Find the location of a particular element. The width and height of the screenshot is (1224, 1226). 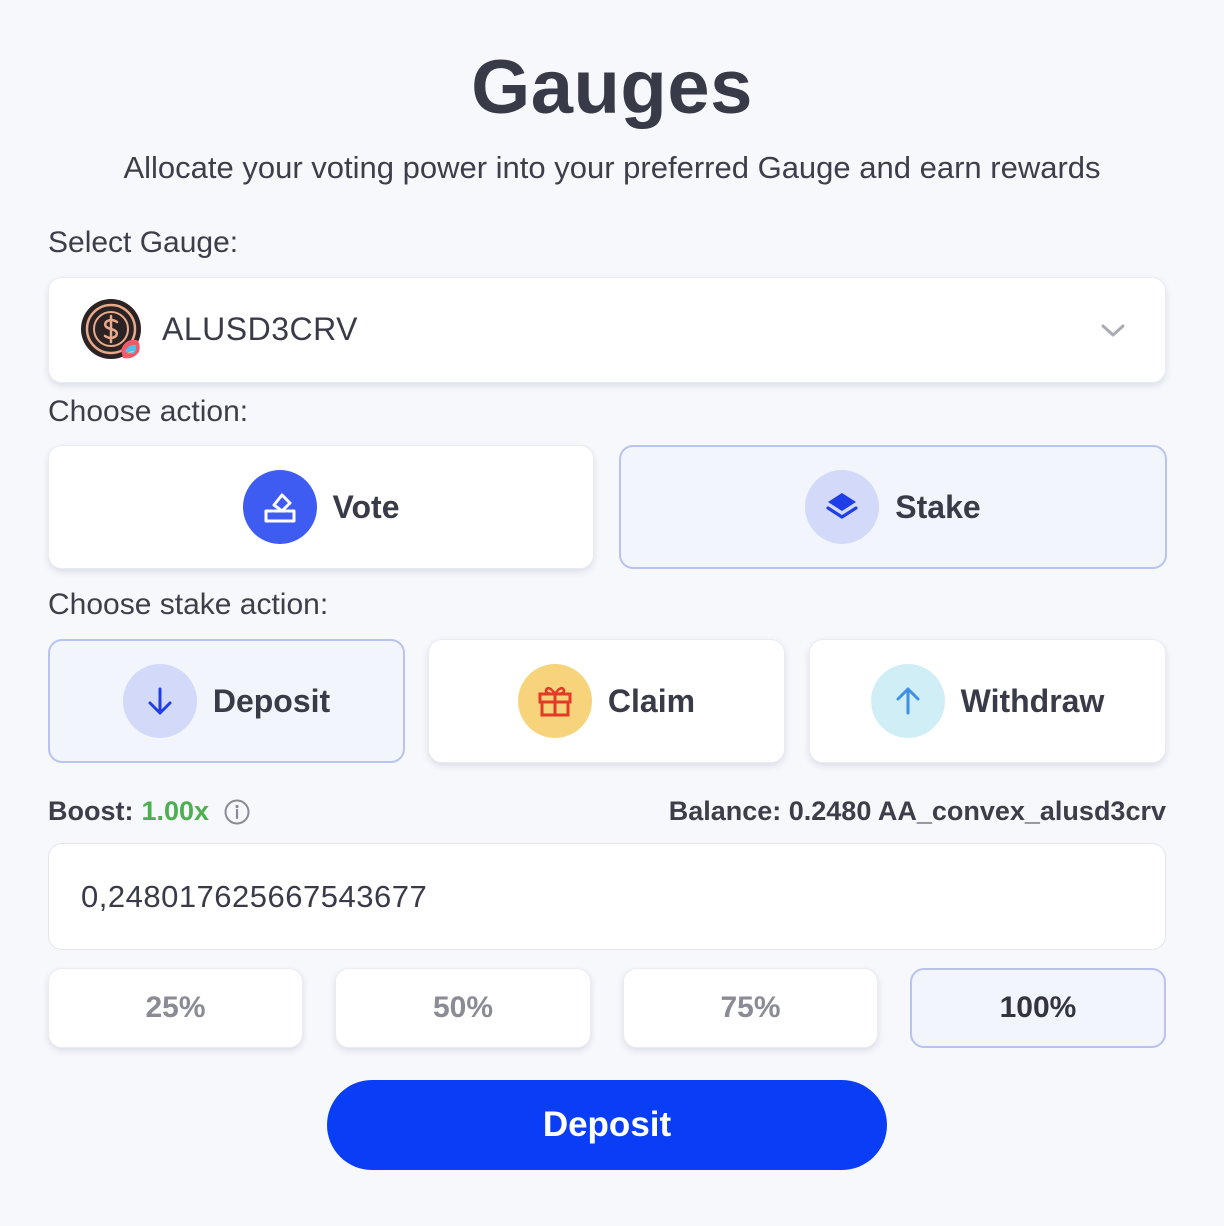

deposit-option-button: Deposit is located at coordinates (226, 701).